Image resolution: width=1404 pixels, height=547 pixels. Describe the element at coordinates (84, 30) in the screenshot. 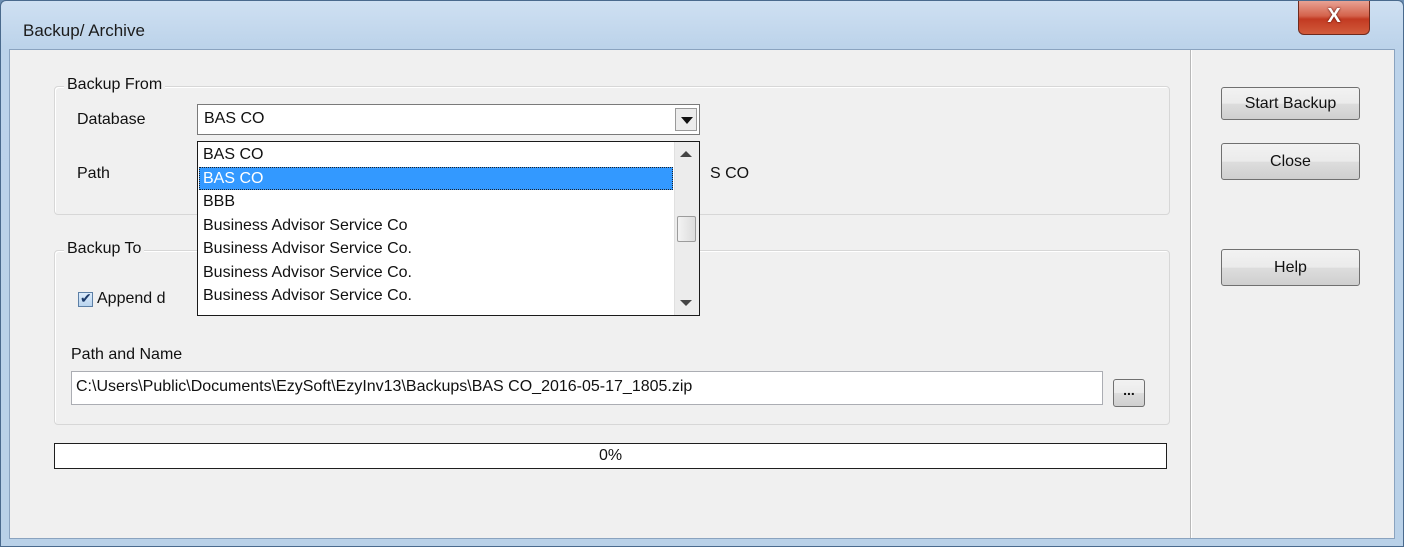

I see `window-title: Backup/ Archive` at that location.